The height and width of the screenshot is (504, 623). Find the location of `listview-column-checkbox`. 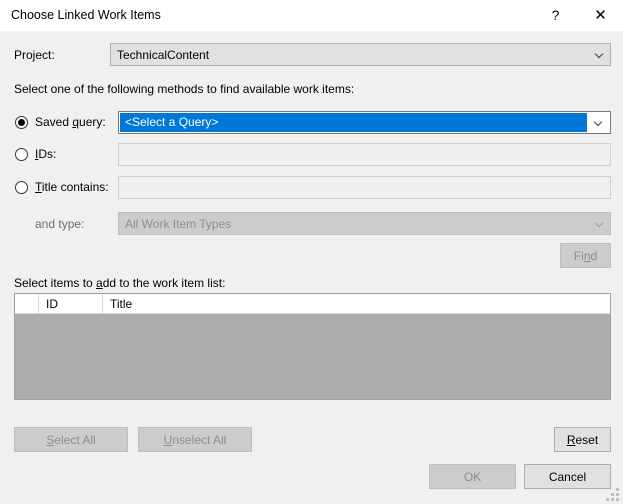

listview-column-checkbox is located at coordinates (27, 303).